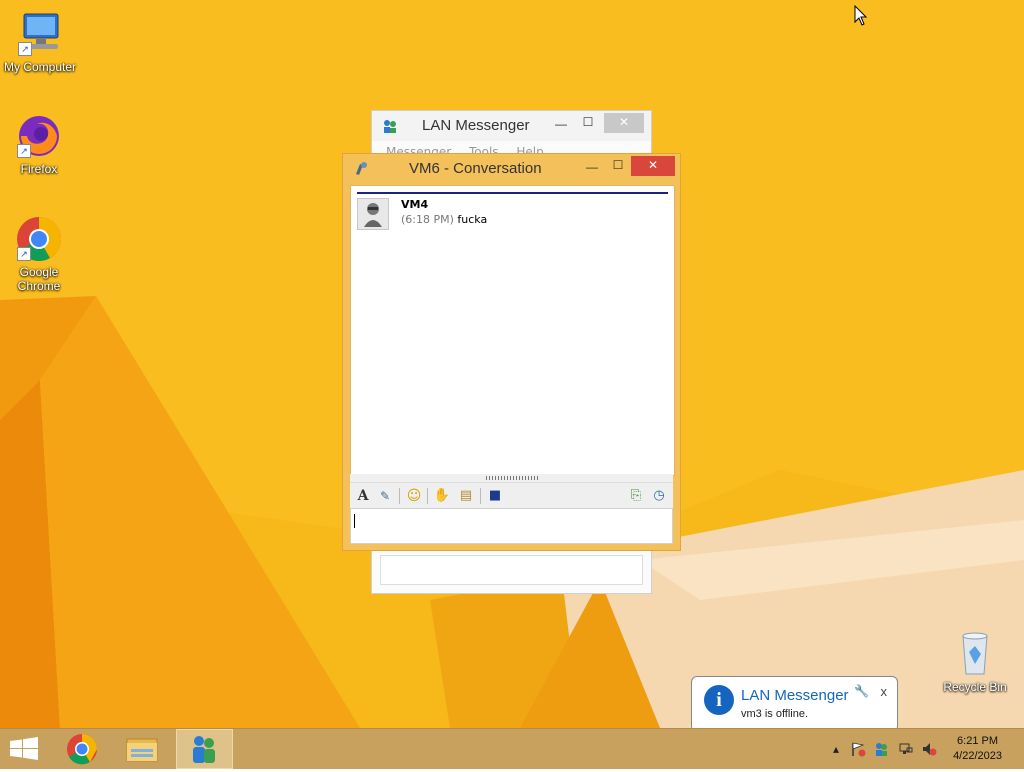 The width and height of the screenshot is (1024, 772). I want to click on desktop-icon-label: Recycle Bin, so click(975, 687).